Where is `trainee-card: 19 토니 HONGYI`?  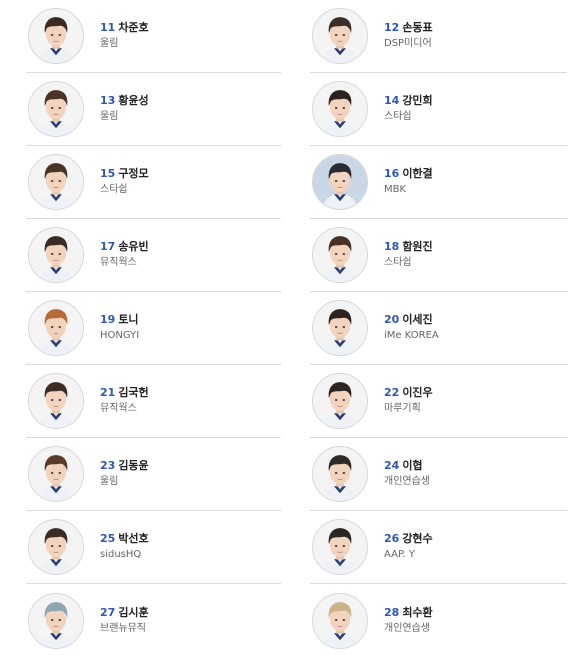
trainee-card: 19 토니 HONGYI is located at coordinates (153, 328).